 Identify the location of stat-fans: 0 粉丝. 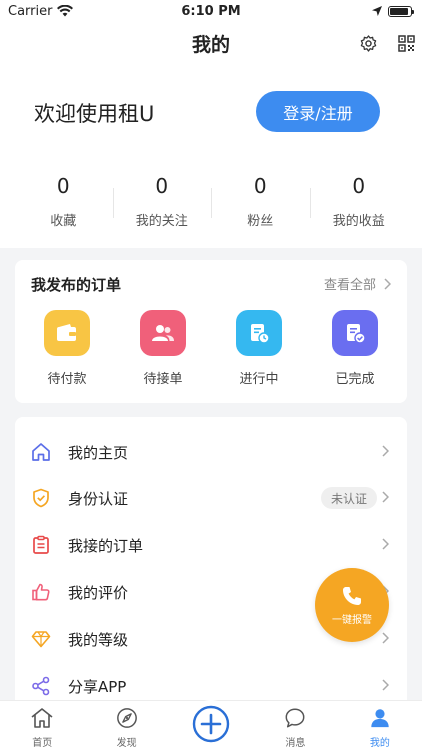
(260, 200).